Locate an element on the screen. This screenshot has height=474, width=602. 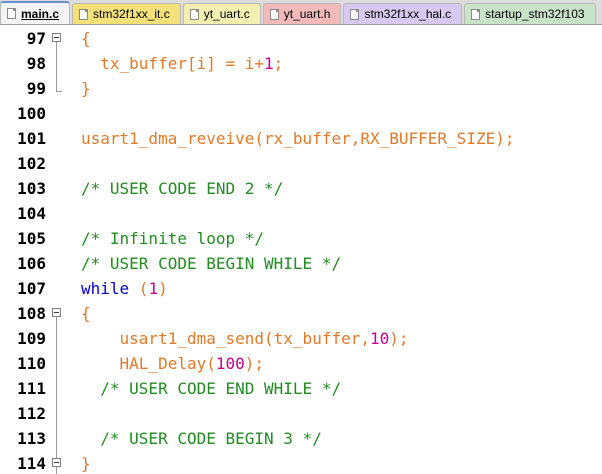
code-text: usart1_dma_send(tx_buffer,10); is located at coordinates (245, 338).